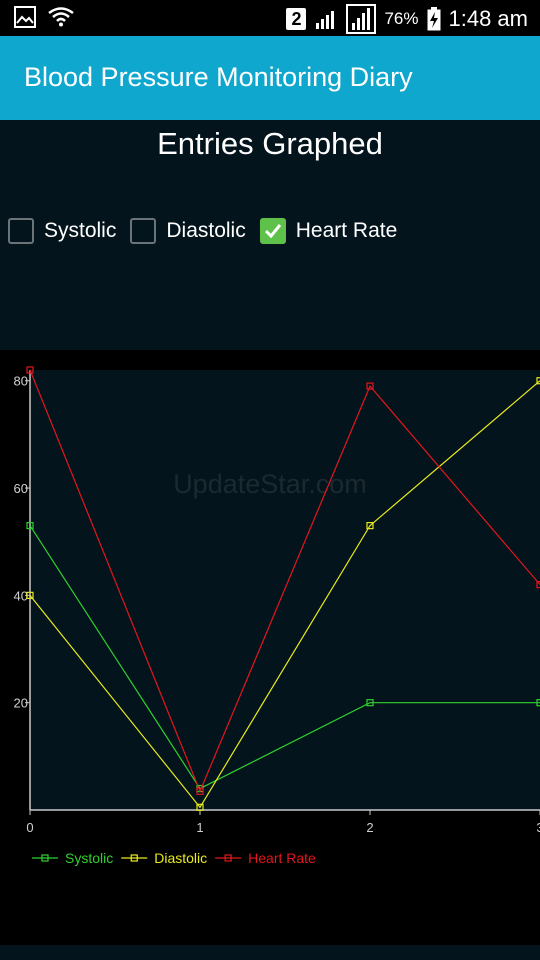  Describe the element at coordinates (25, 17) in the screenshot. I see `image-notification-icon` at that location.